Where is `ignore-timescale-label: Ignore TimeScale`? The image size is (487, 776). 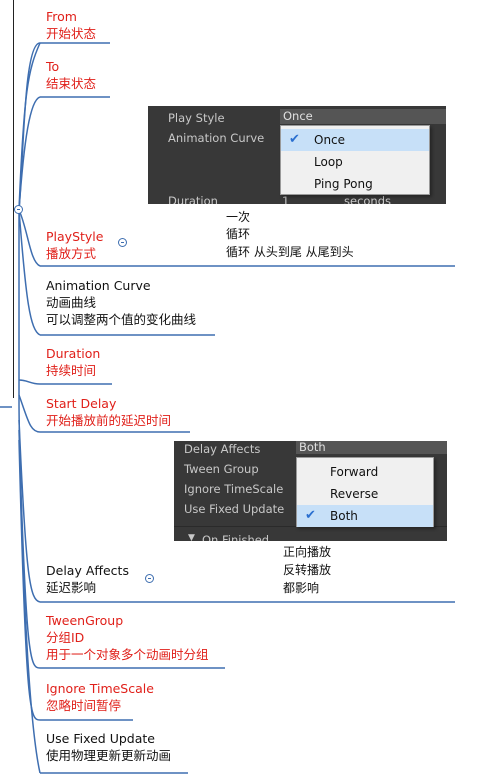 ignore-timescale-label: Ignore TimeScale is located at coordinates (234, 489).